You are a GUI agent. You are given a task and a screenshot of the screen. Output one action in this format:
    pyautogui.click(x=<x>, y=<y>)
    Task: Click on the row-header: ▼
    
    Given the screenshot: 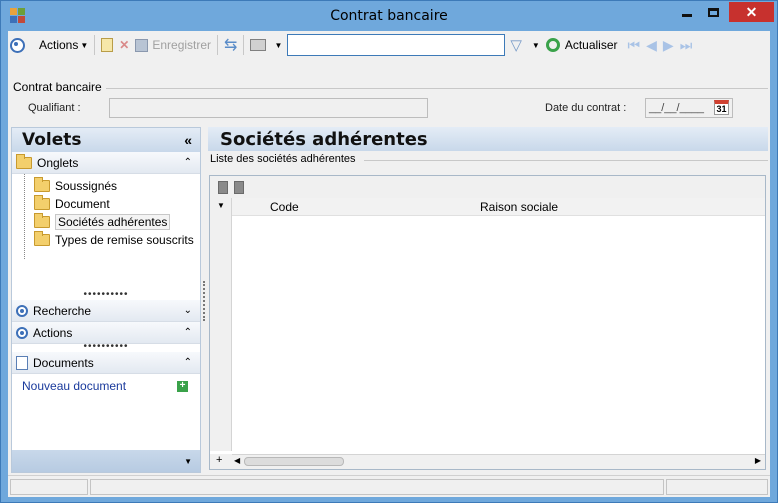 What is the action you would take?
    pyautogui.click(x=221, y=324)
    